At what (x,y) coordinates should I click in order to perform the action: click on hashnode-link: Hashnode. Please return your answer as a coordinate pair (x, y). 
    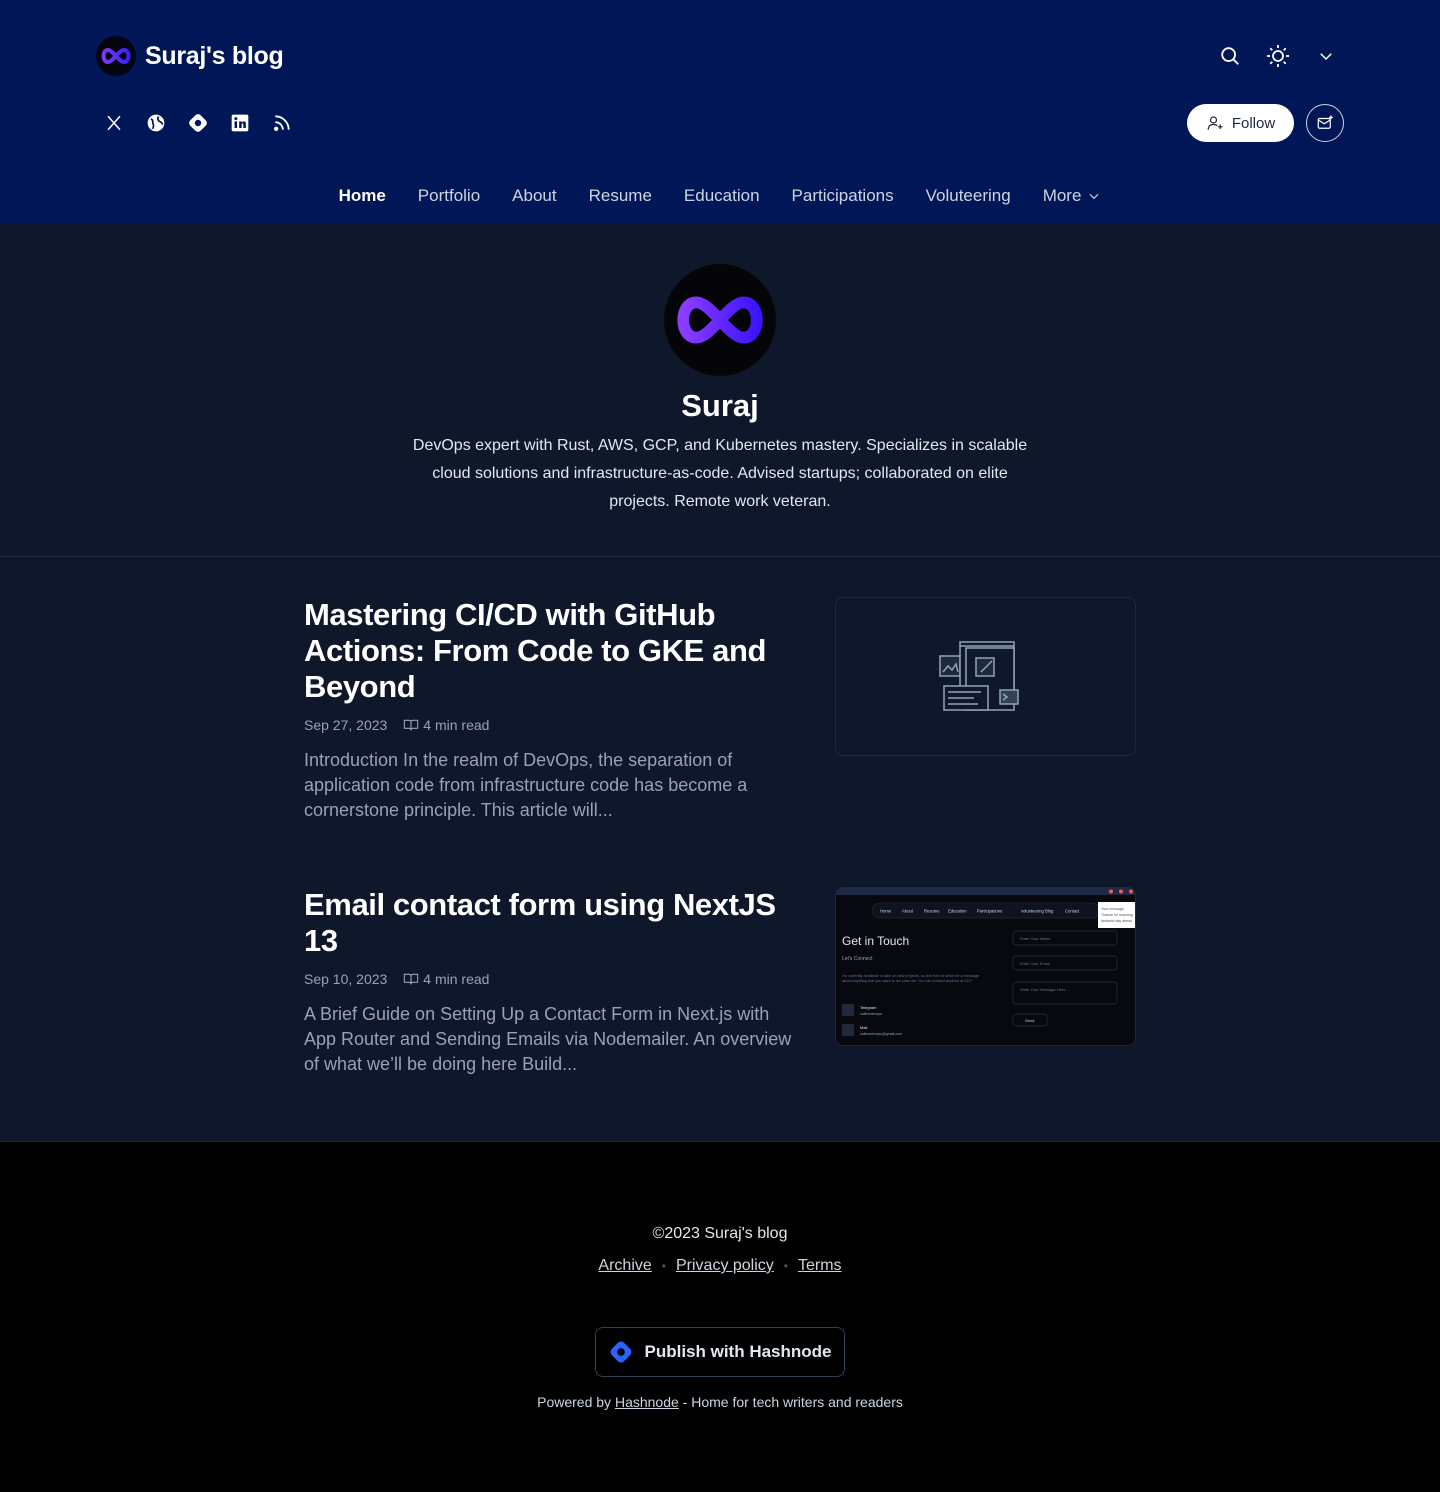
    Looking at the image, I should click on (647, 1402).